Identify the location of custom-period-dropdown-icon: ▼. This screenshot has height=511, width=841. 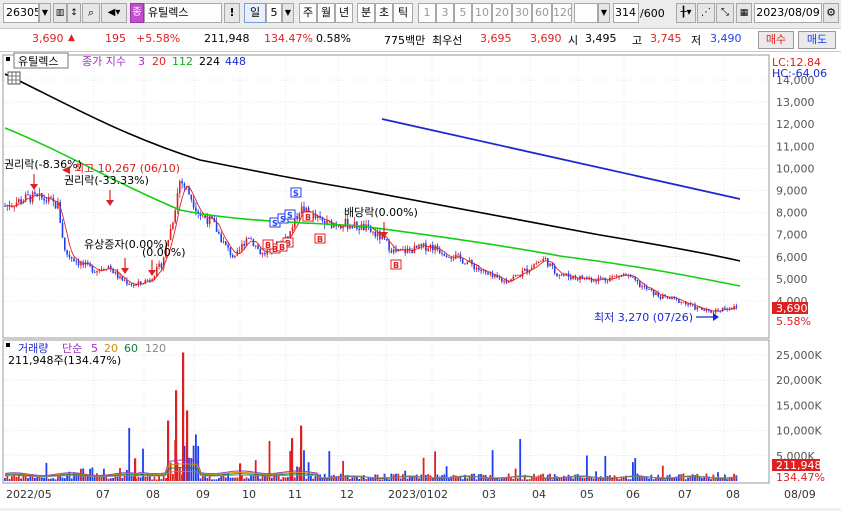
(604, 13).